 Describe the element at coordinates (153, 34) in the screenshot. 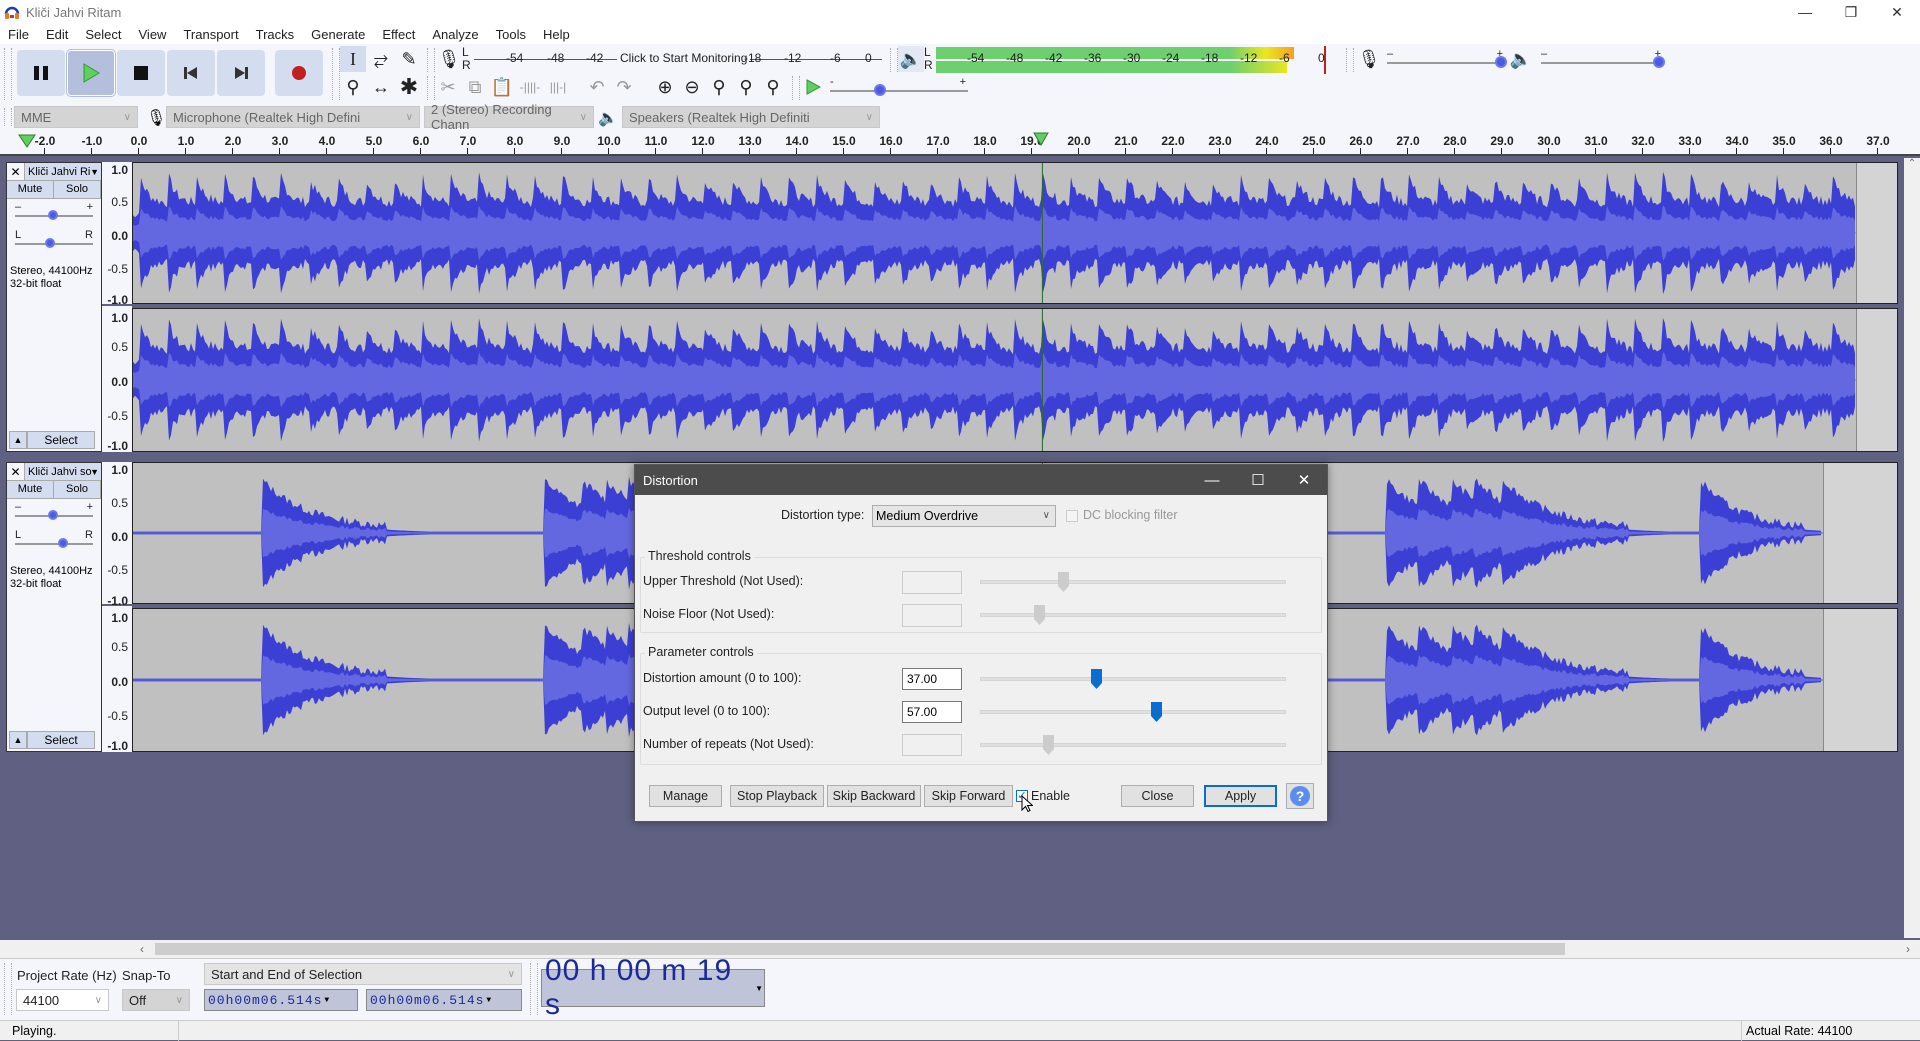

I see `menu-view: View` at that location.